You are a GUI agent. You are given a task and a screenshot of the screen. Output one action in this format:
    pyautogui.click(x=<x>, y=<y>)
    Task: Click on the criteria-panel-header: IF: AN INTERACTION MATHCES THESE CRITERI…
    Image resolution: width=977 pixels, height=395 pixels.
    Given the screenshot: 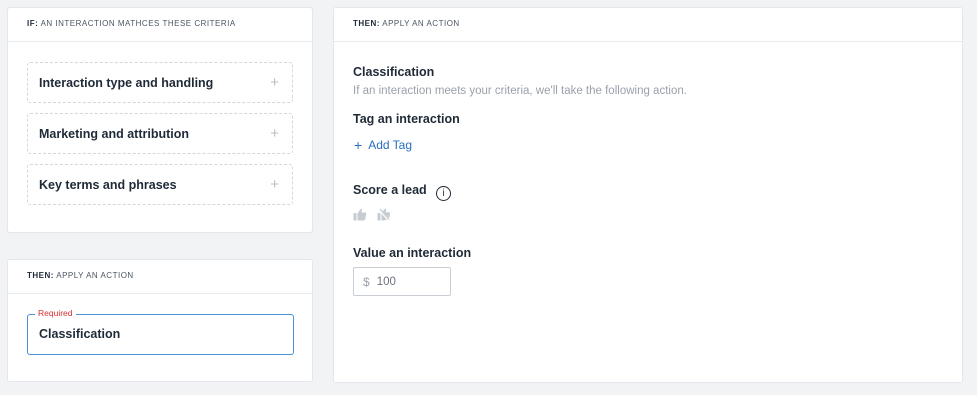 What is the action you would take?
    pyautogui.click(x=160, y=25)
    